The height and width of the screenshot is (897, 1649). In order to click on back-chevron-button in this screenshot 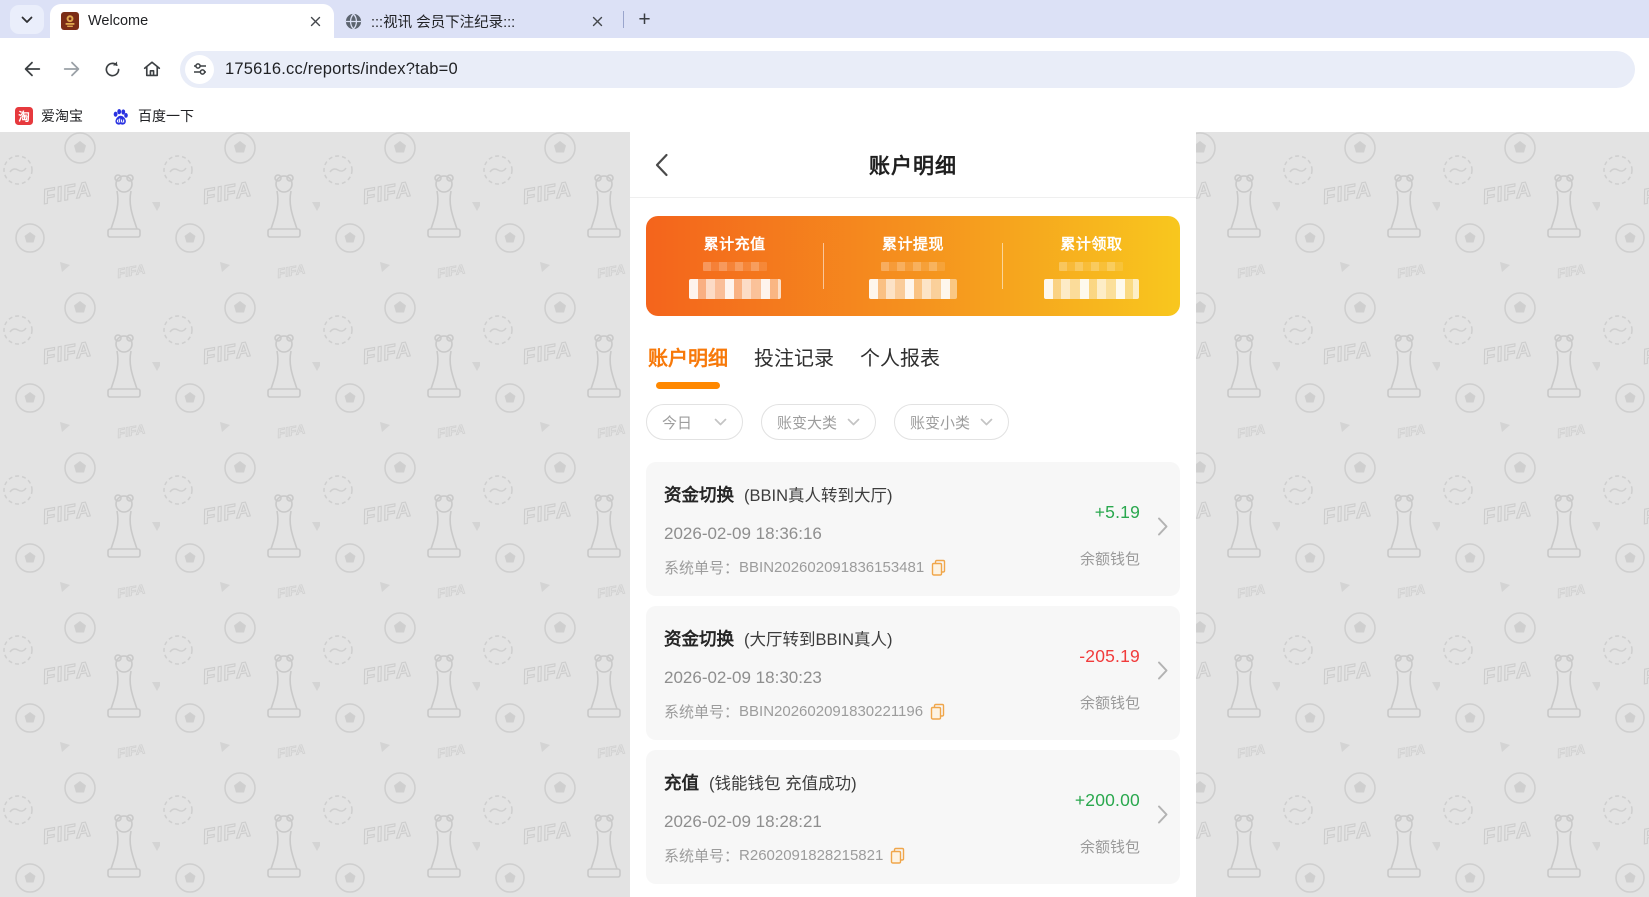, I will do `click(661, 164)`.